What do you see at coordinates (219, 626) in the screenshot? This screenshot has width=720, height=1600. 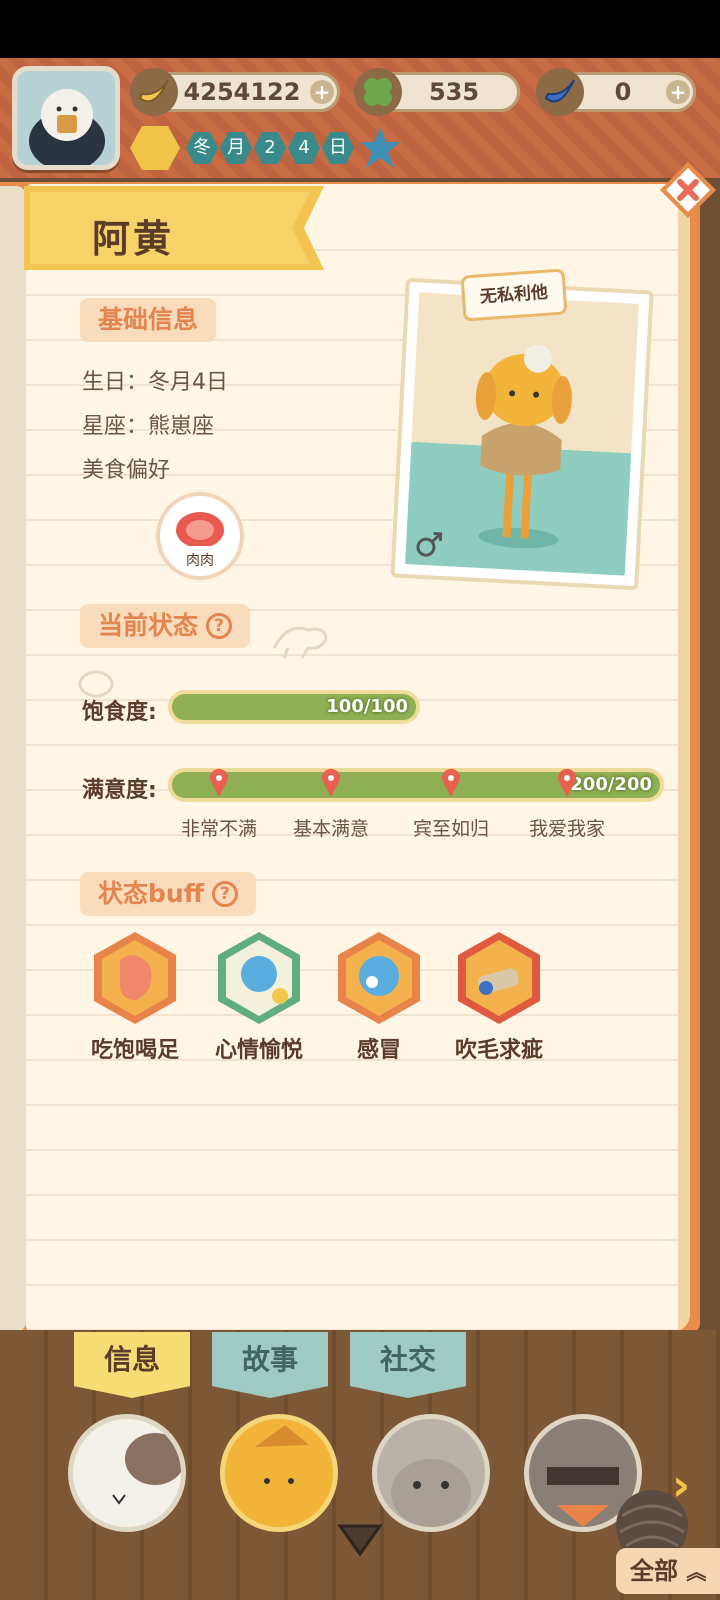 I see `status-help-icon: ?` at bounding box center [219, 626].